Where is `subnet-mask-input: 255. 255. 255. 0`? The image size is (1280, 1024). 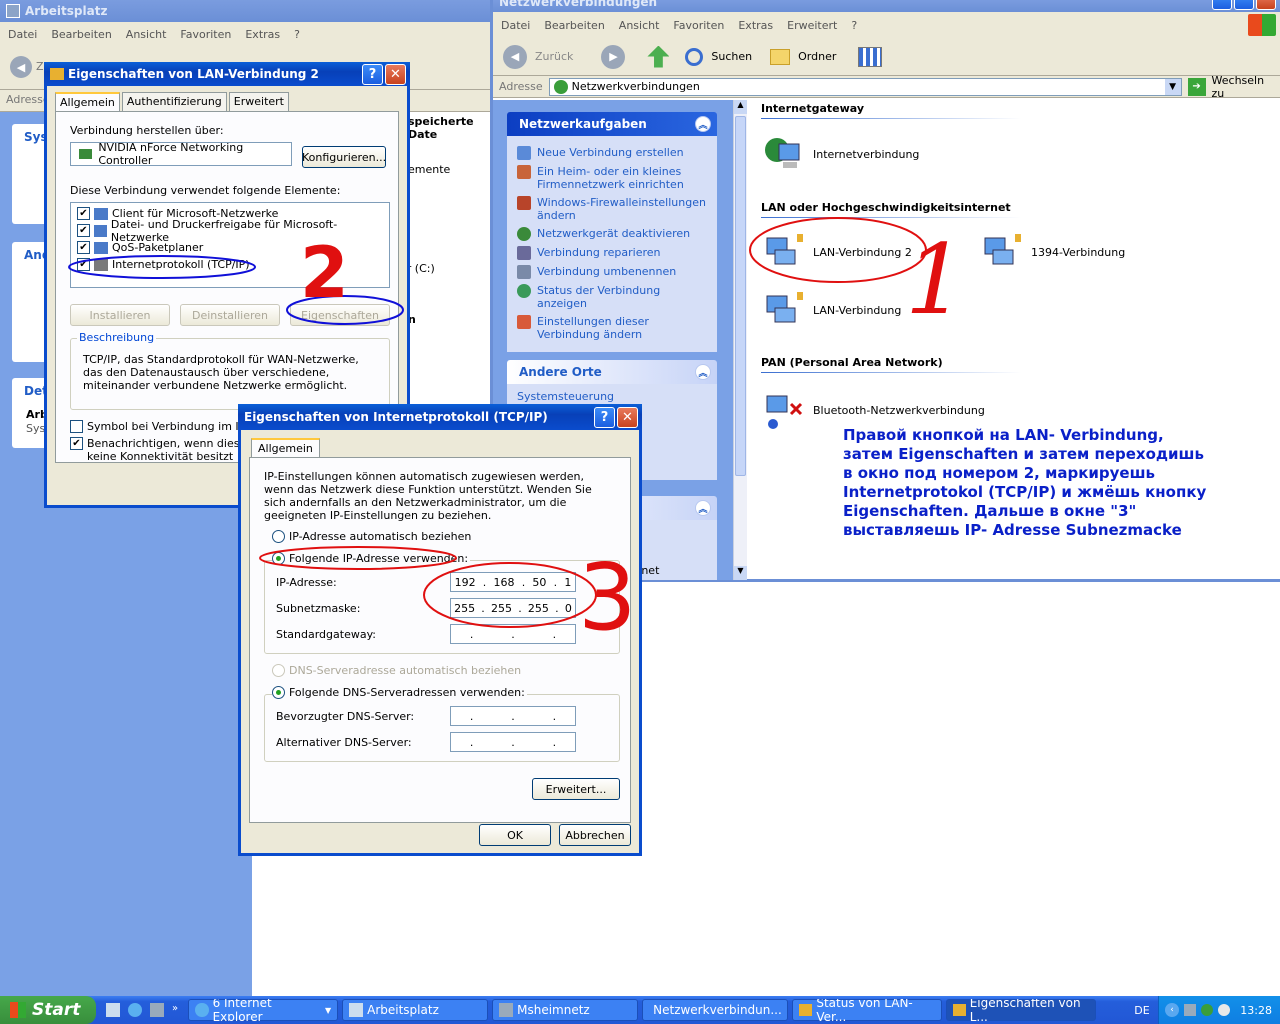
subnet-mask-input: 255. 255. 255. 0 is located at coordinates (513, 608).